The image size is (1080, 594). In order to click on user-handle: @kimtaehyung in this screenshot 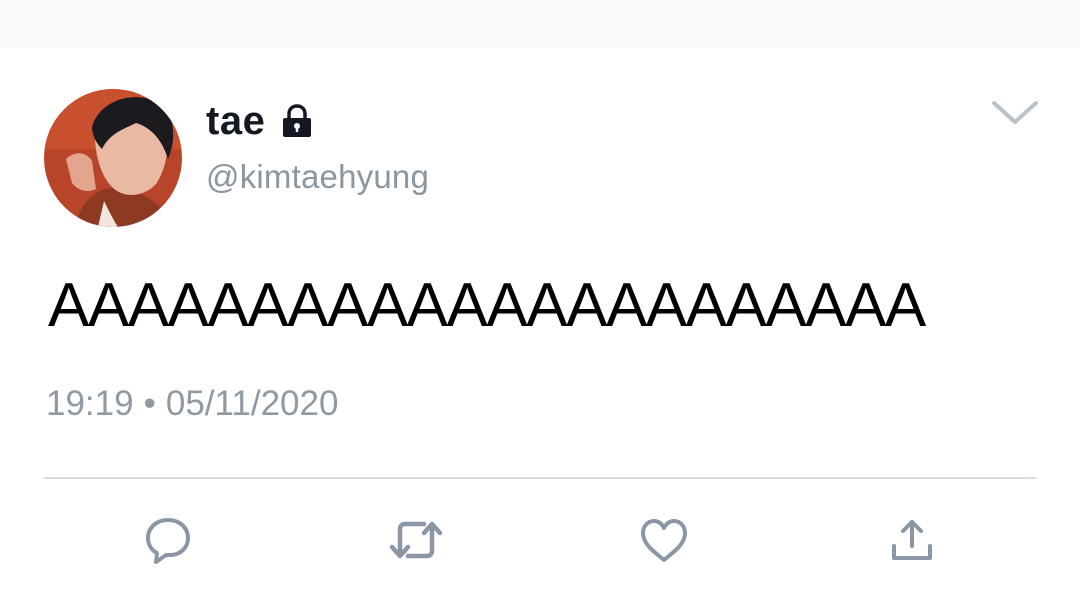, I will do `click(317, 177)`.